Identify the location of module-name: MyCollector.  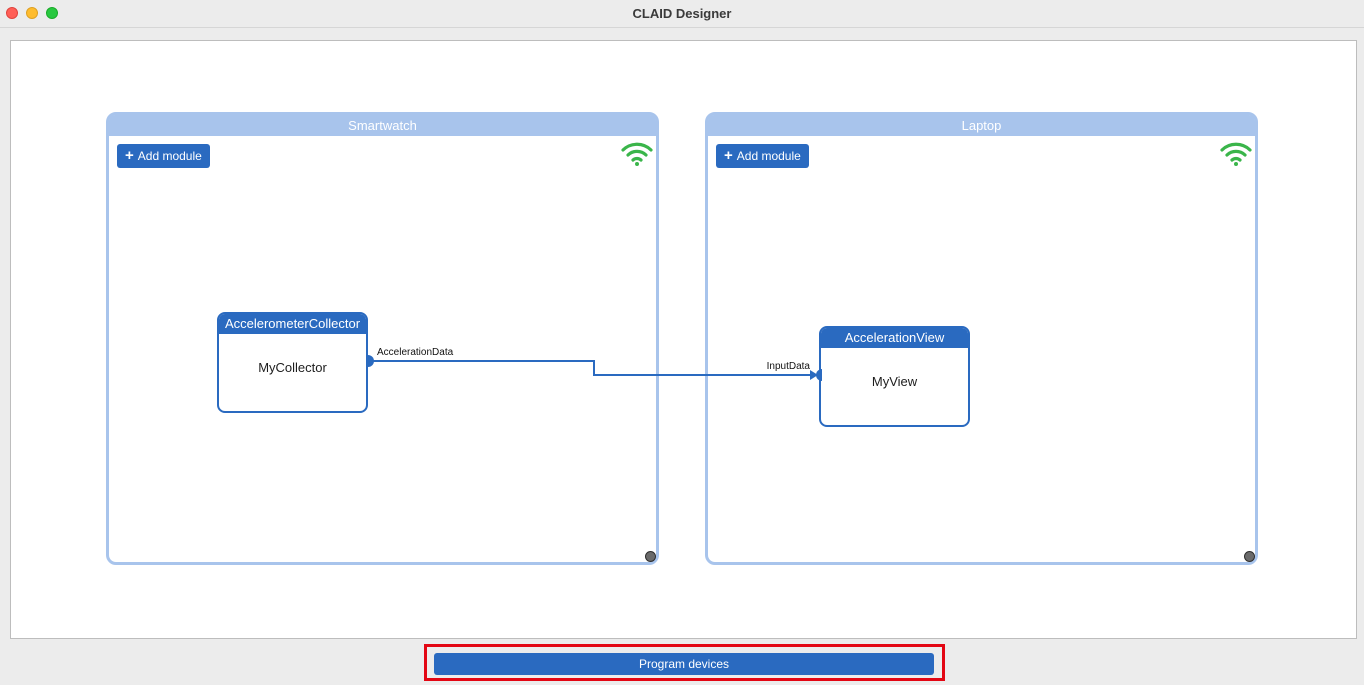
(292, 367).